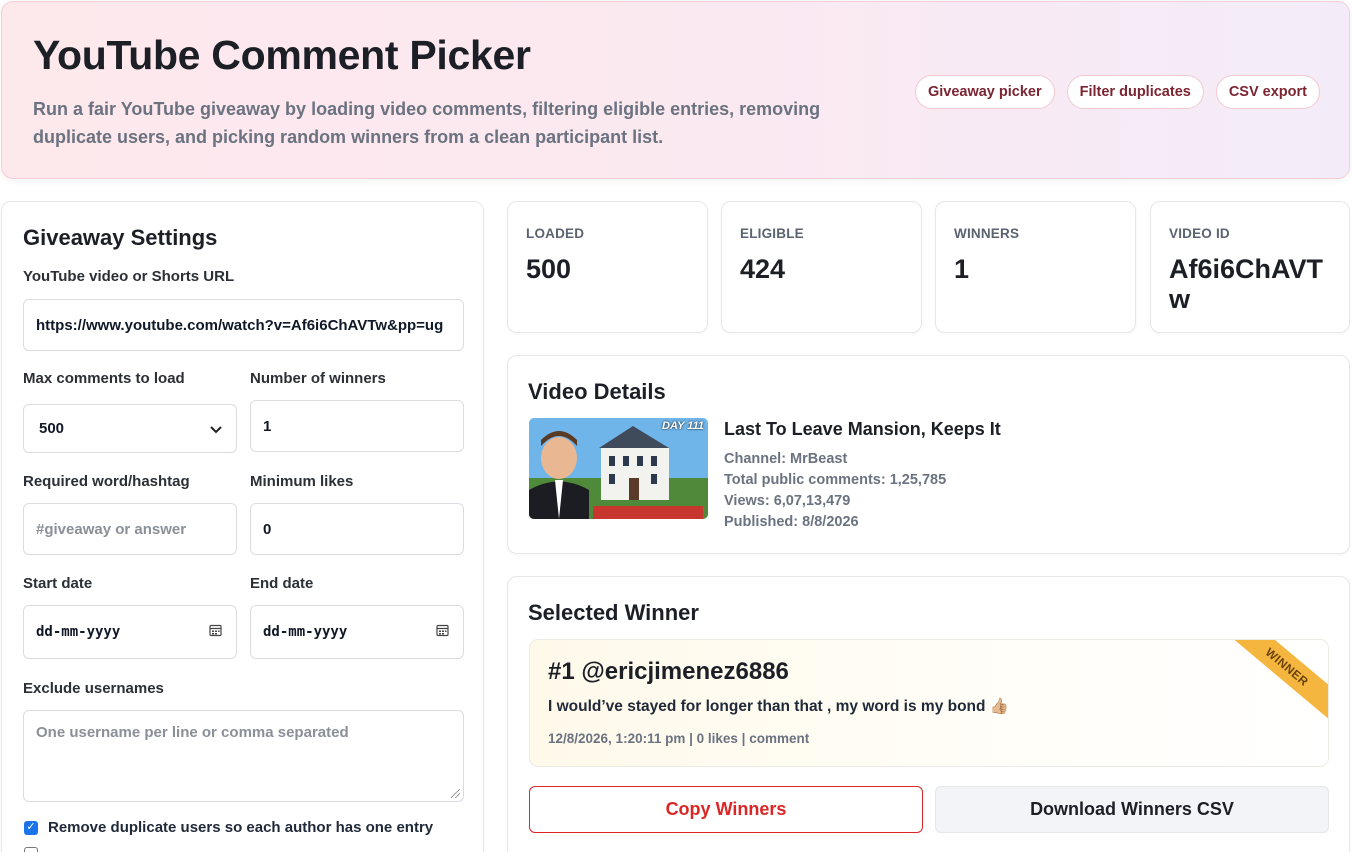  Describe the element at coordinates (668, 671) in the screenshot. I see `winner-username: #1 @ericjimenez6886` at that location.